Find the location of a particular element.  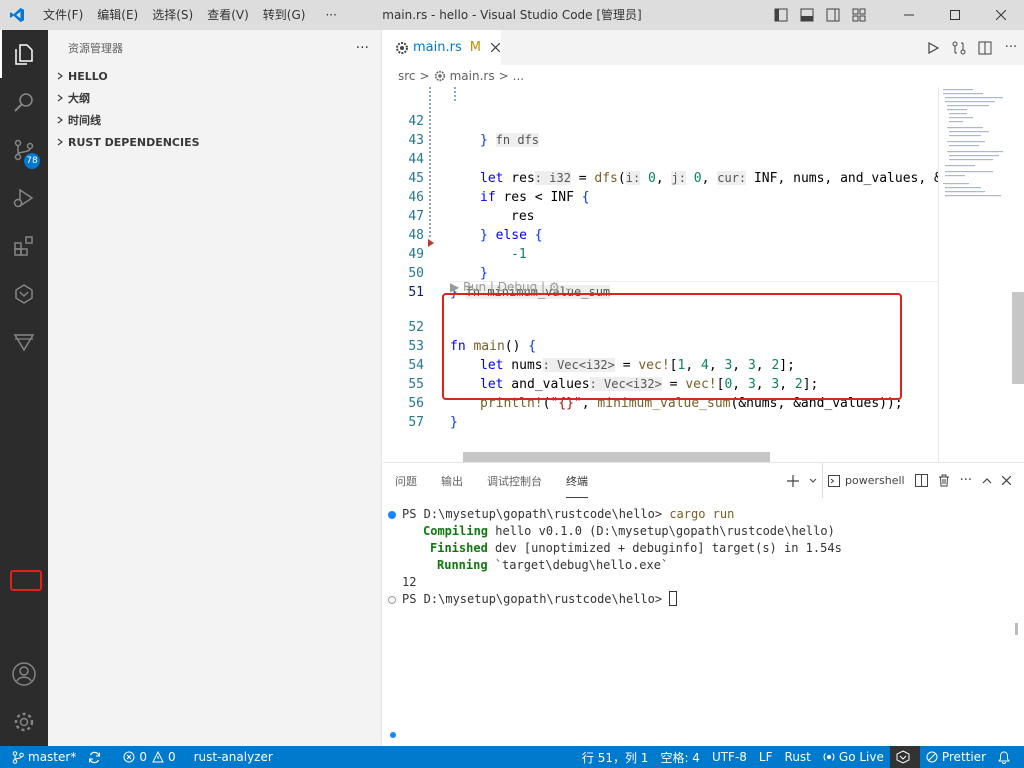

cursor-position: 行 51，列 1 is located at coordinates (615, 757).